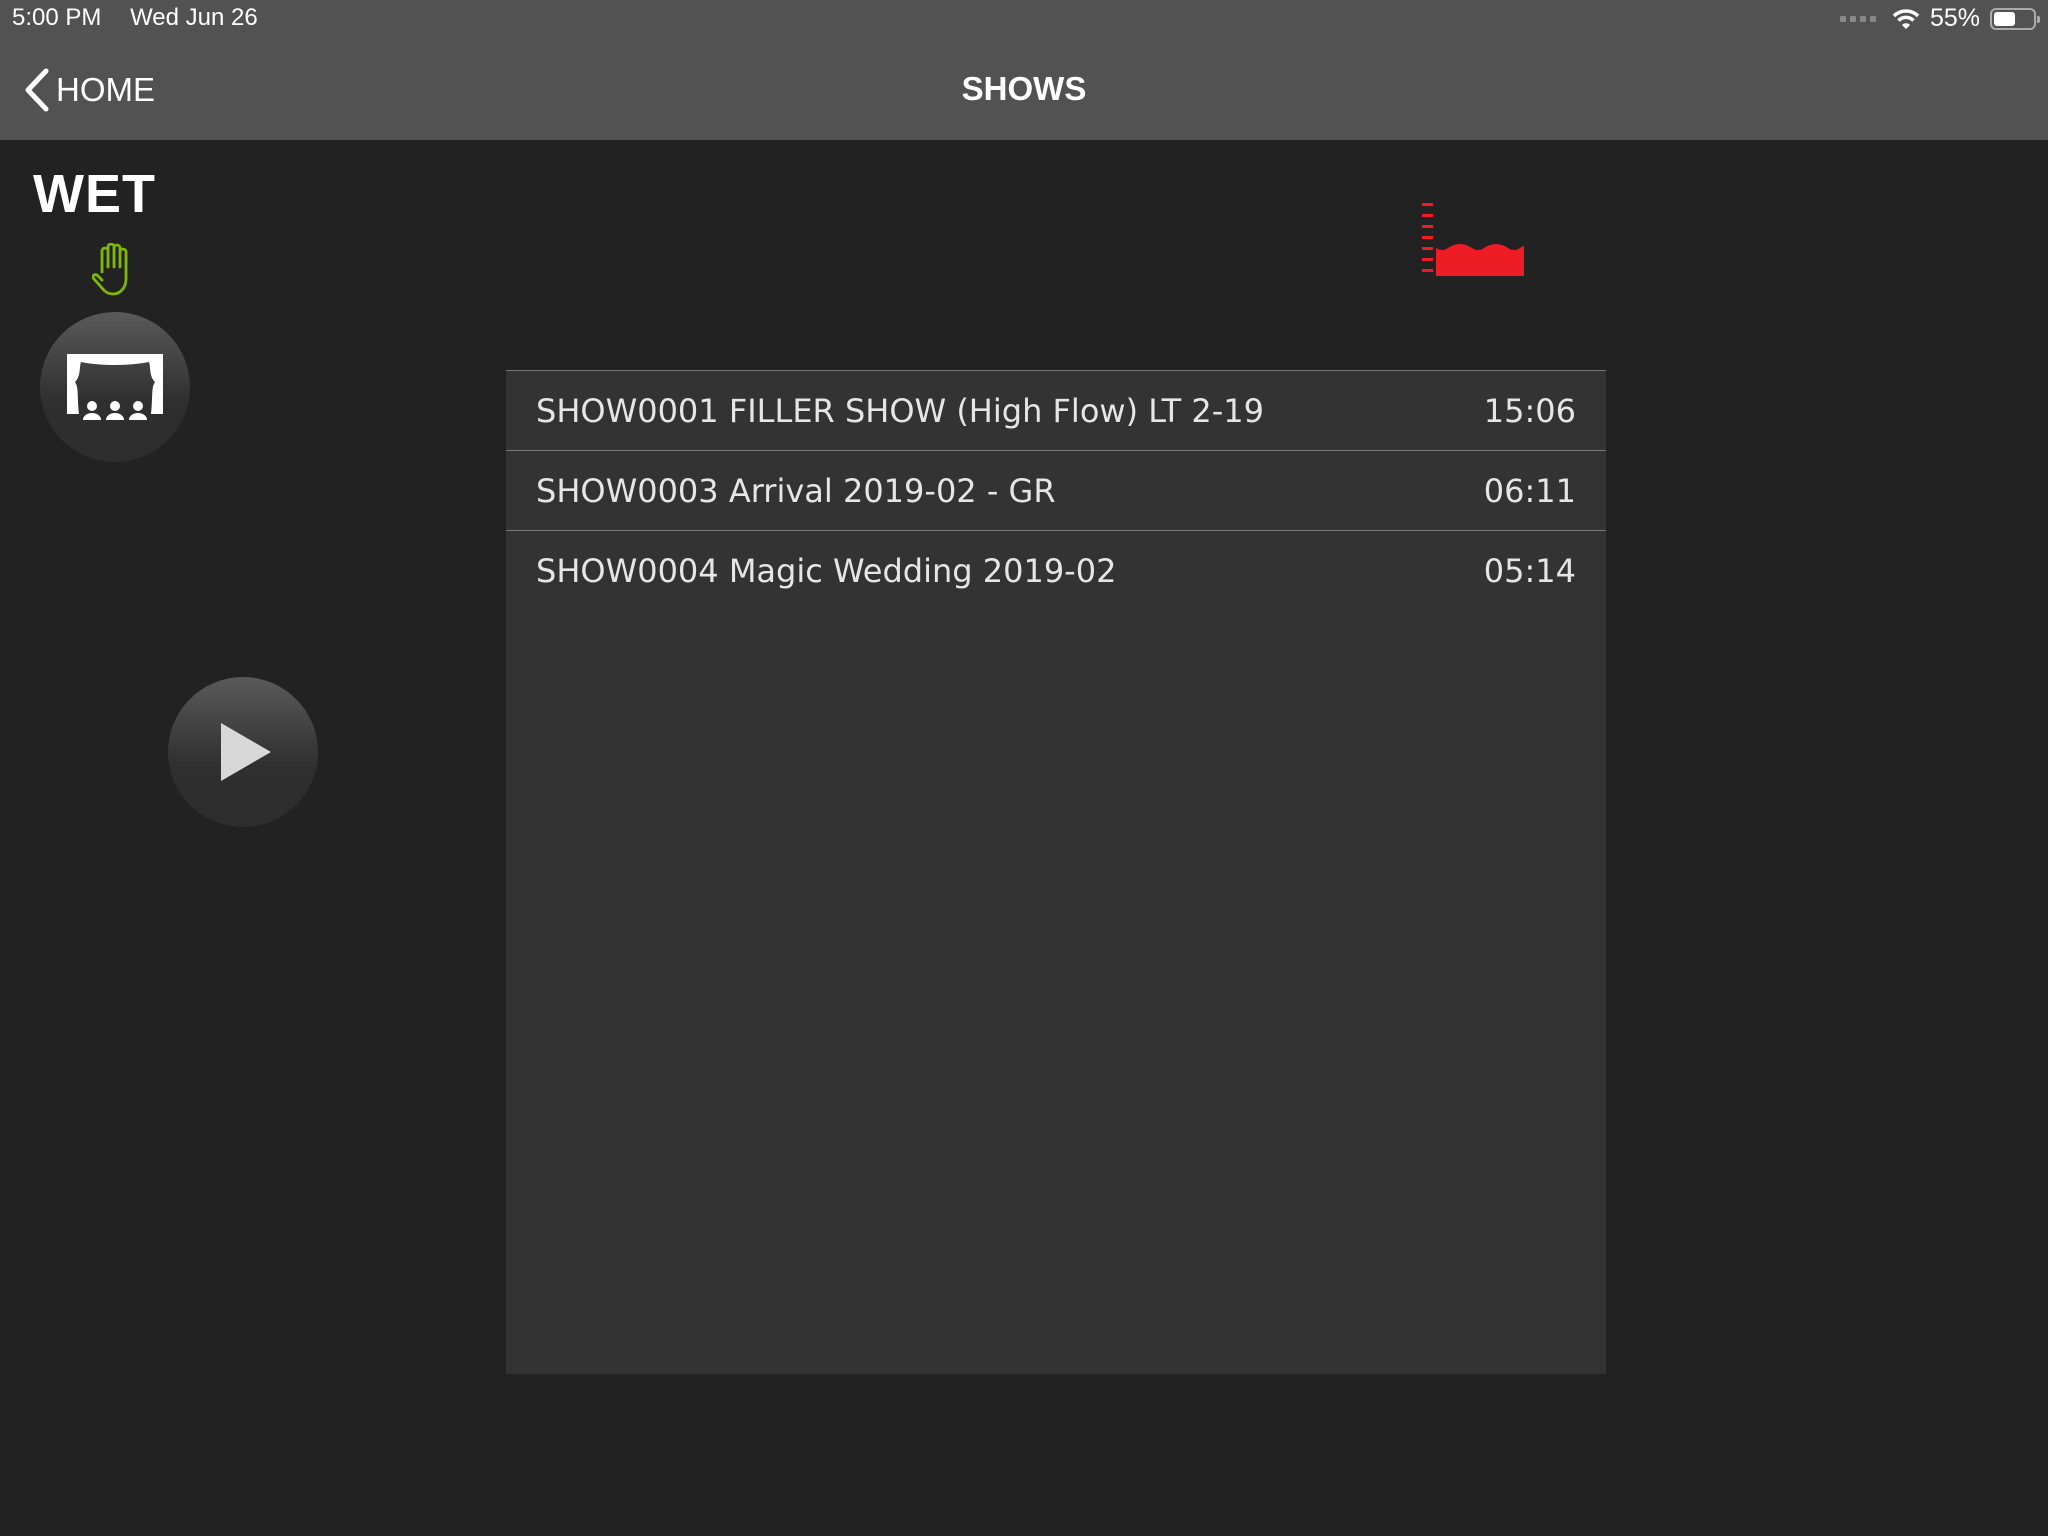 The image size is (2048, 1536). Describe the element at coordinates (1906, 18) in the screenshot. I see `wifi-icon` at that location.